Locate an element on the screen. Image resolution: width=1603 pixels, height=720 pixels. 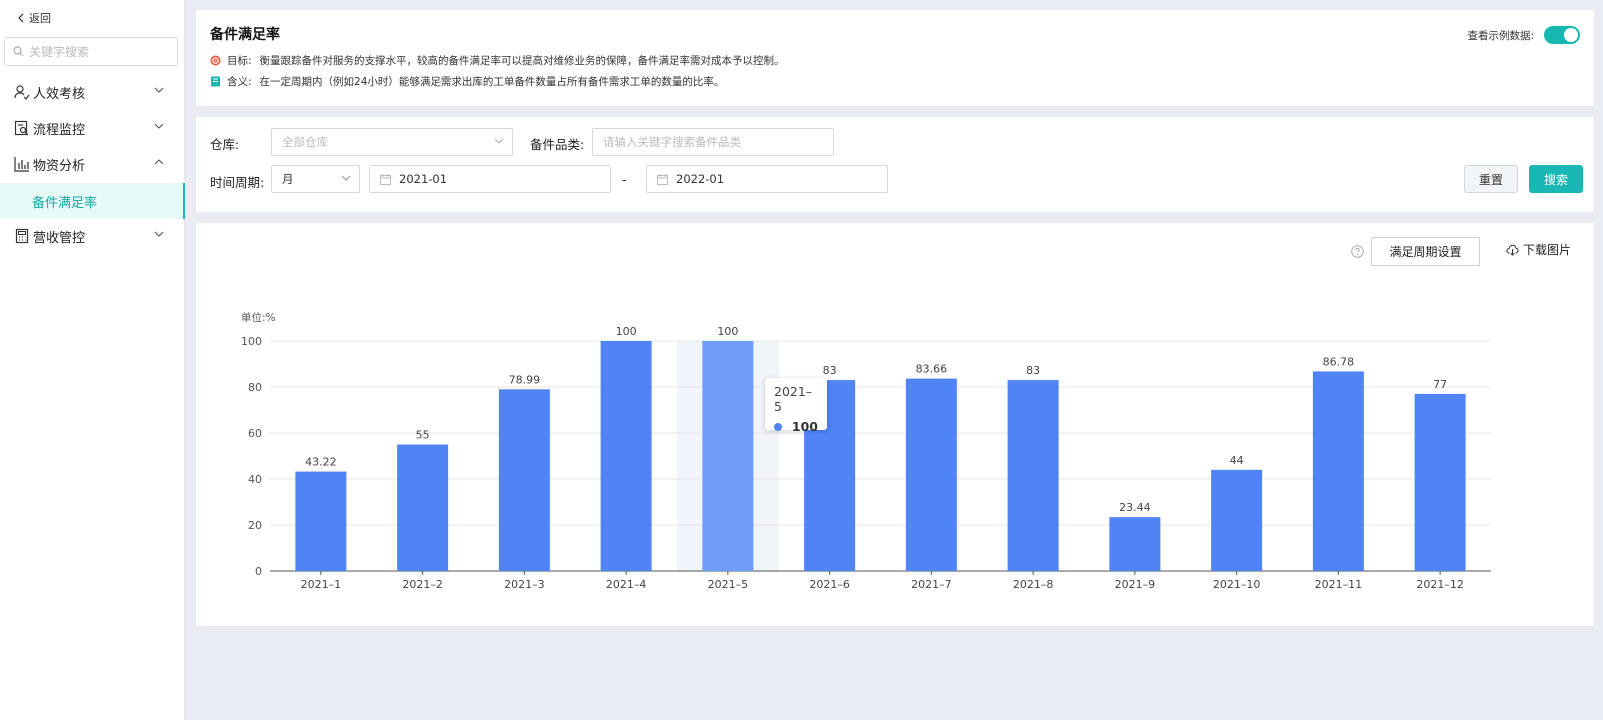
x-tick-label: 2021–9 is located at coordinates (1135, 584).